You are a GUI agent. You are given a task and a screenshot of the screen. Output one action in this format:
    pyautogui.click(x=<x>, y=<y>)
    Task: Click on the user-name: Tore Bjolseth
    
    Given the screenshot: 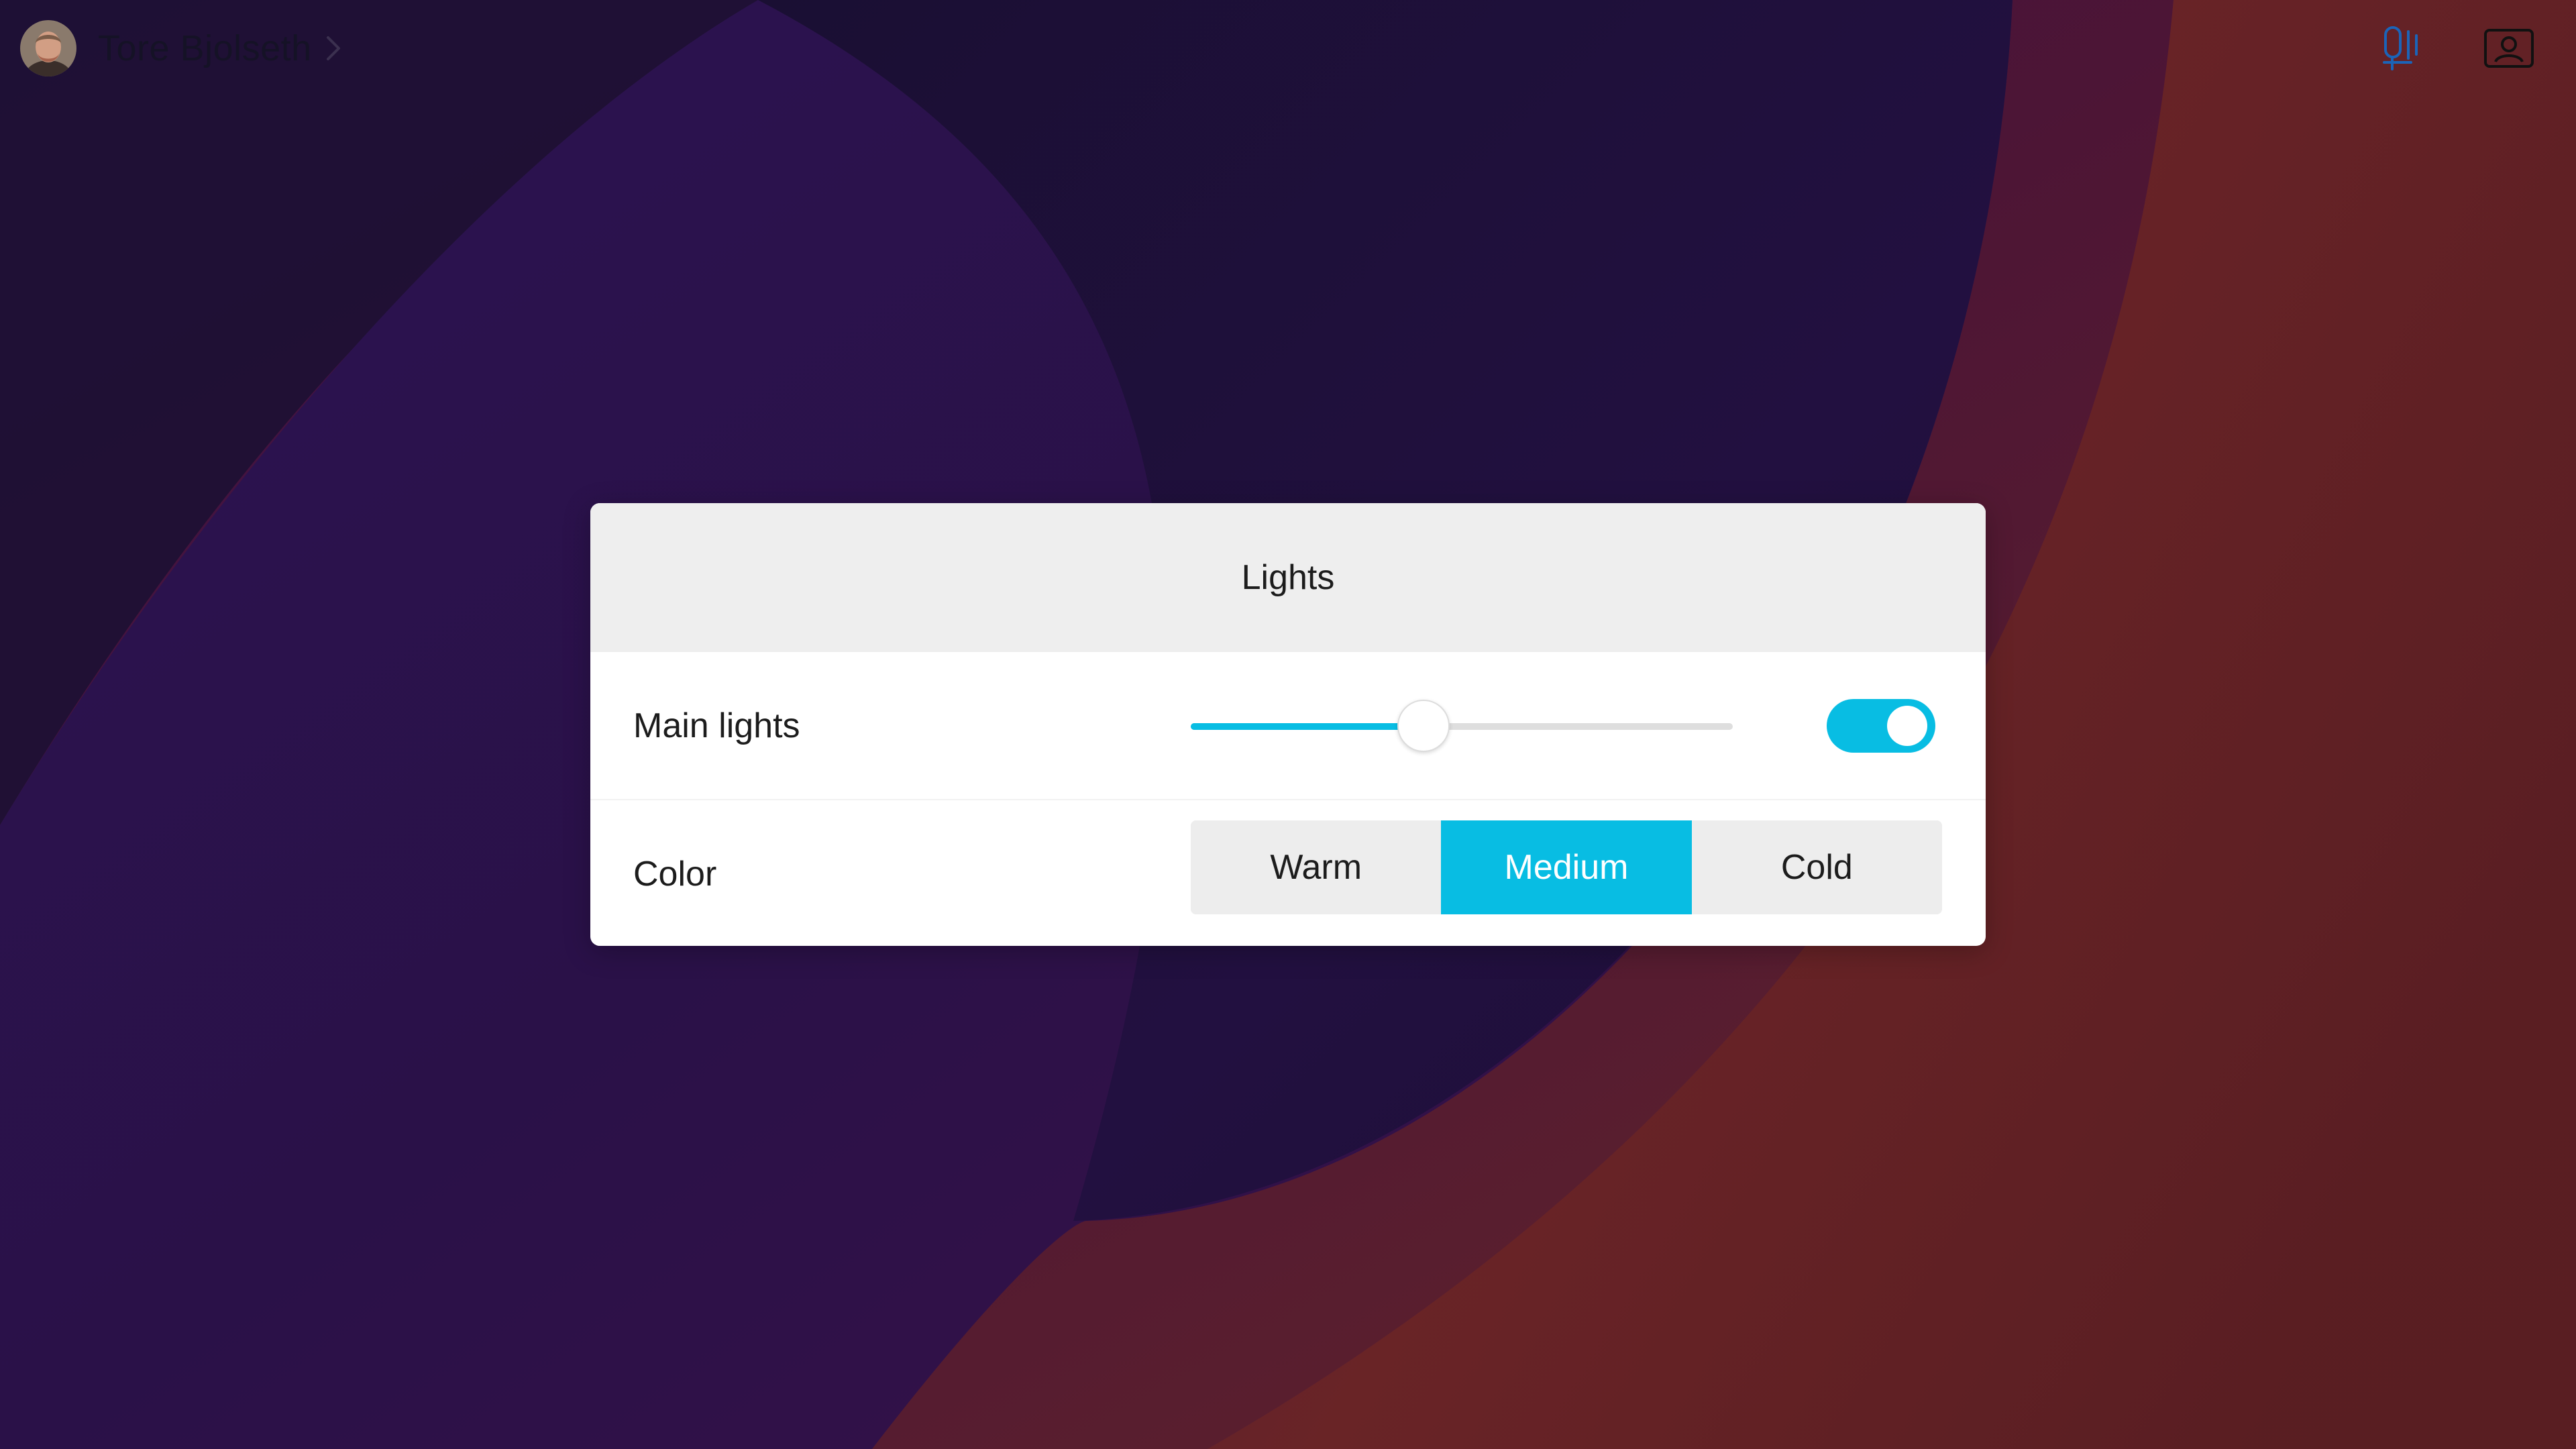 What is the action you would take?
    pyautogui.click(x=205, y=48)
    